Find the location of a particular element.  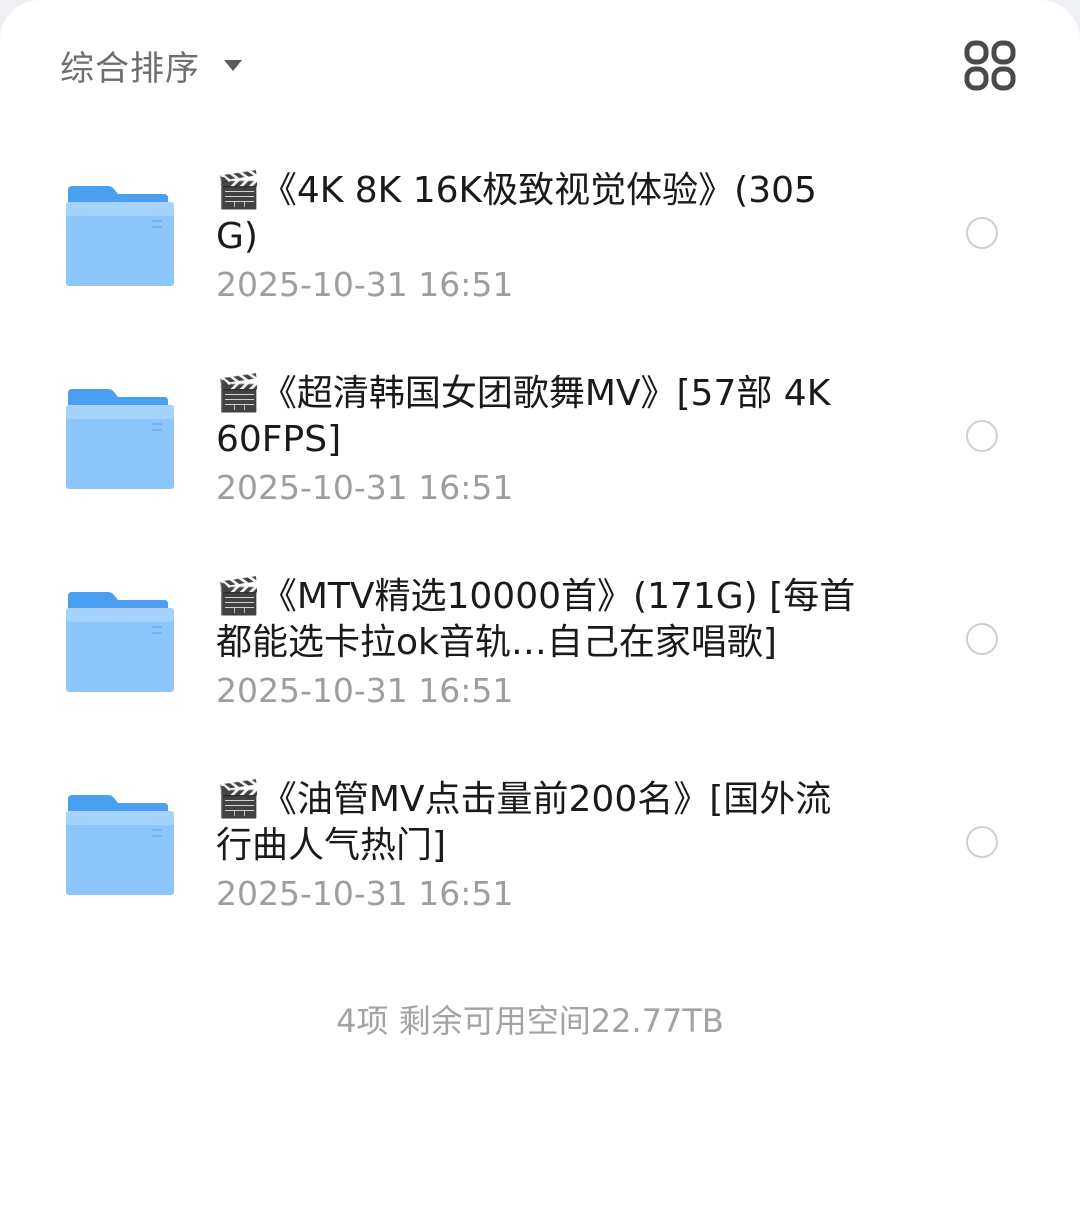

caret-down-icon is located at coordinates (233, 65).